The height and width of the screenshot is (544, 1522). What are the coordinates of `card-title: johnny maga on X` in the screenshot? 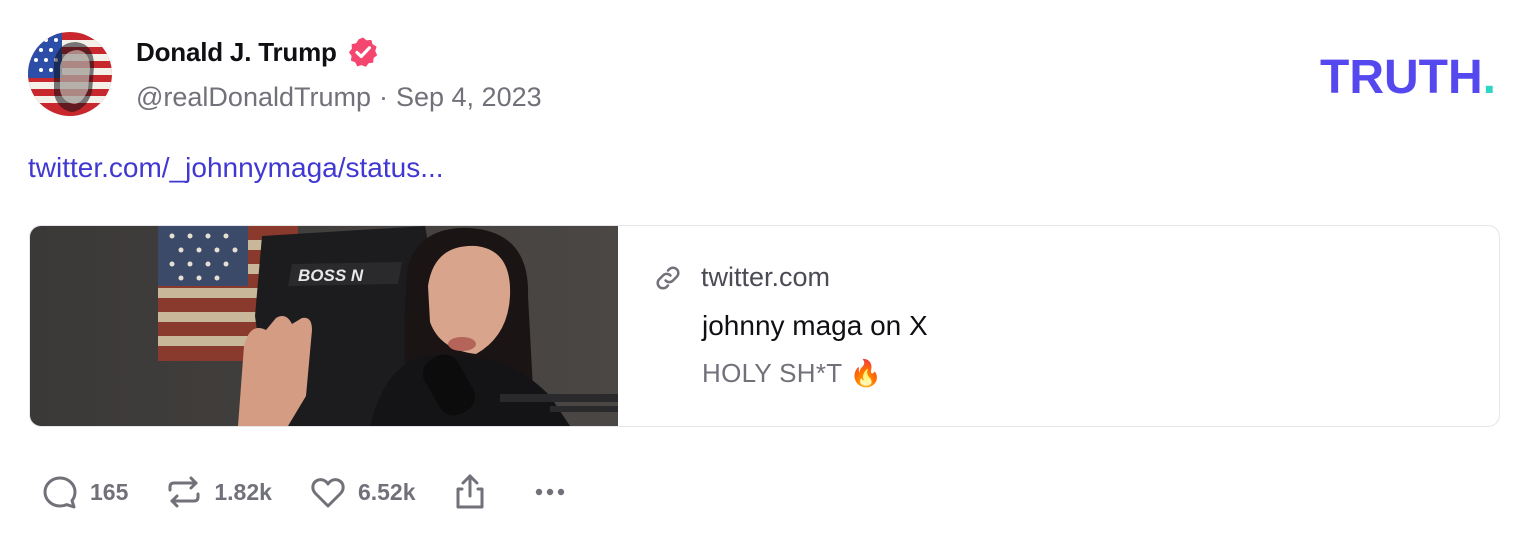 It's located at (815, 325).